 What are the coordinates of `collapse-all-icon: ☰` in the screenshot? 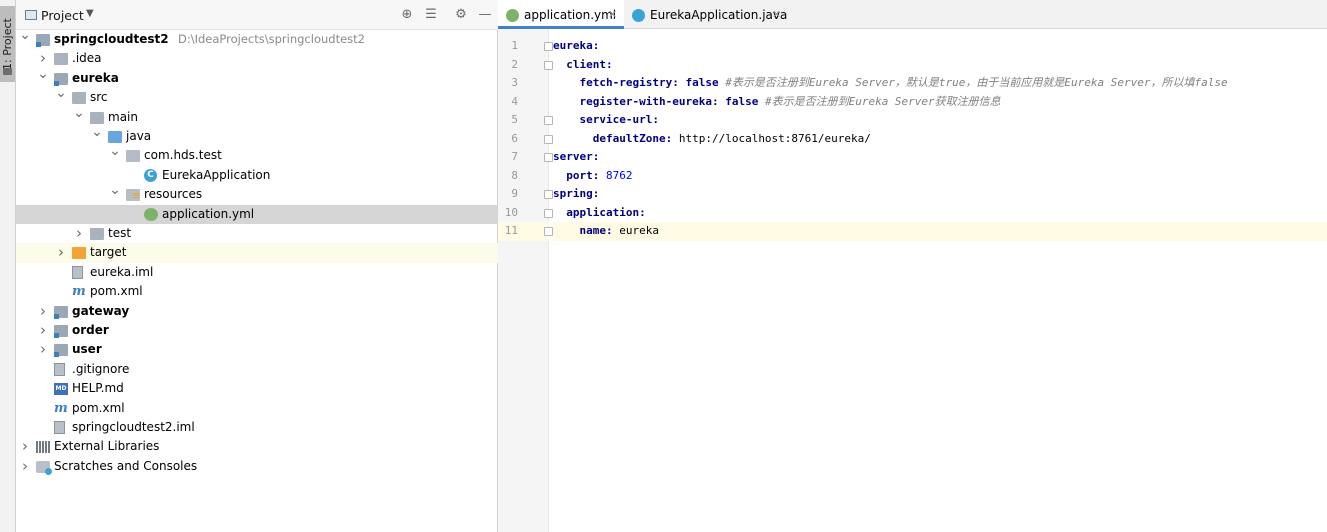 It's located at (431, 15).